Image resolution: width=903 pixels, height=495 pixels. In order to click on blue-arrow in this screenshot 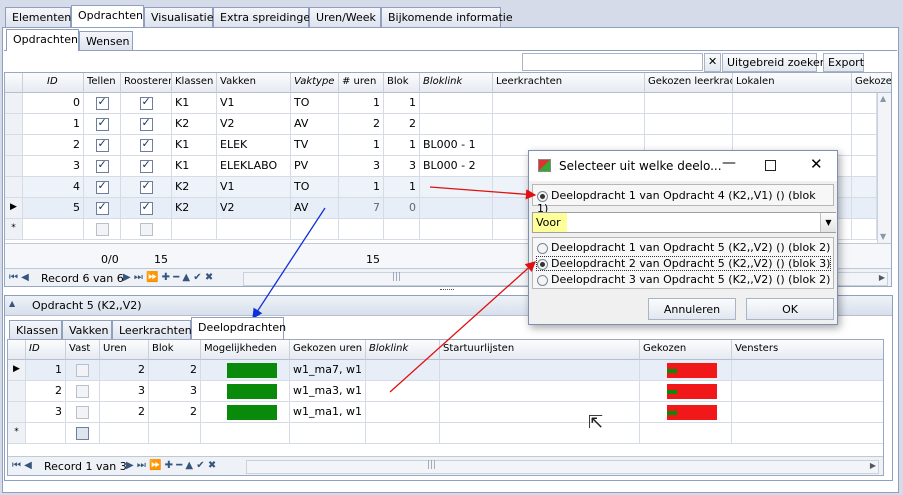, I will do `click(289, 263)`.